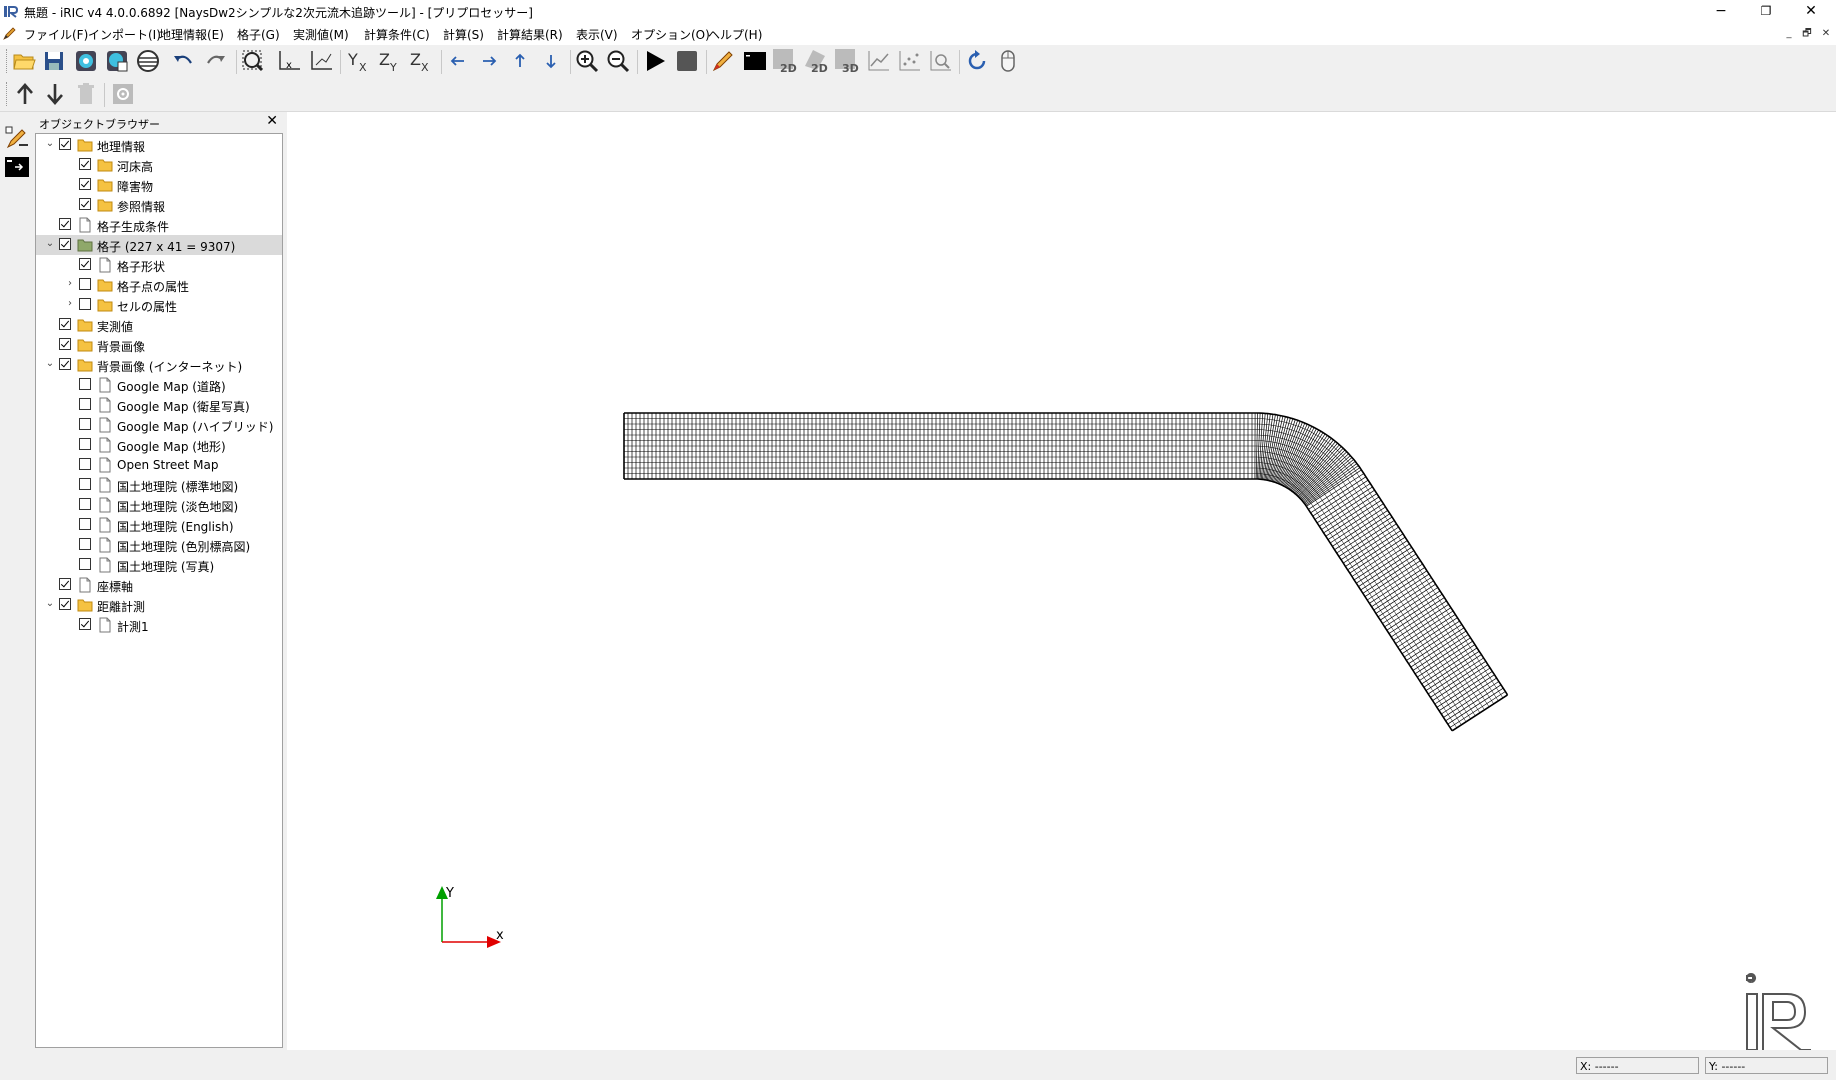 This screenshot has width=1836, height=1080. Describe the element at coordinates (735, 34) in the screenshot. I see `menu-help: ヘルプ(H)` at that location.